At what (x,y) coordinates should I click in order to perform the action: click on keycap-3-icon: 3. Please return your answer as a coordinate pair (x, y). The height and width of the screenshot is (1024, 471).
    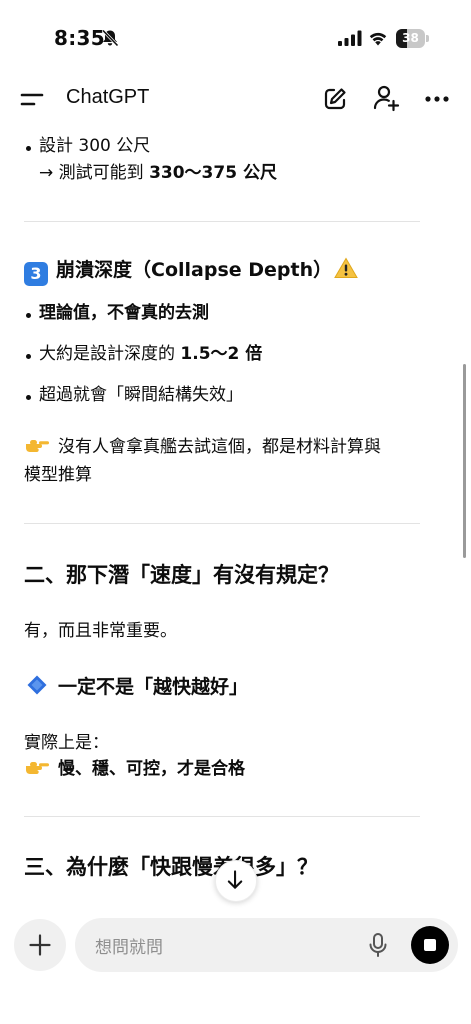
    Looking at the image, I should click on (36, 274).